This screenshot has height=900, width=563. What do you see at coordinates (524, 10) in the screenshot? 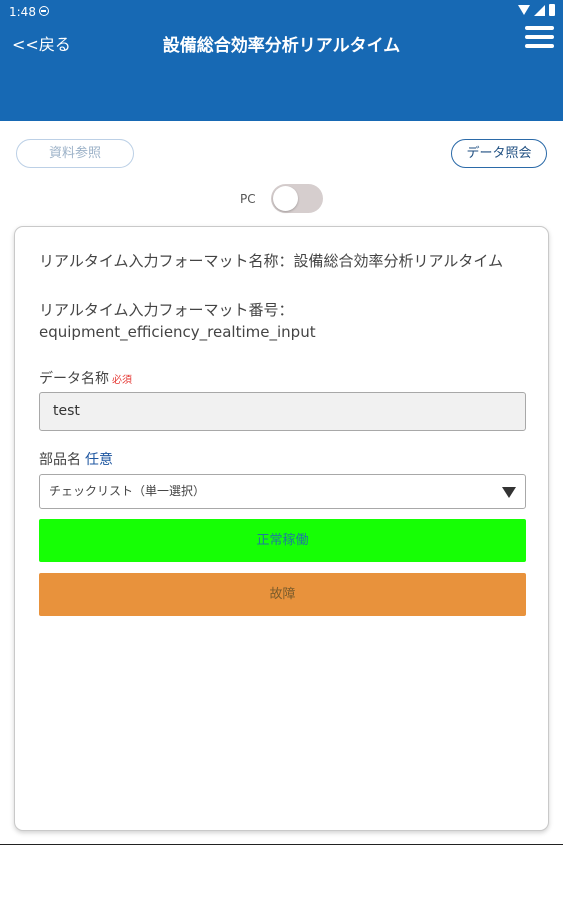
I see `wifi-icon` at bounding box center [524, 10].